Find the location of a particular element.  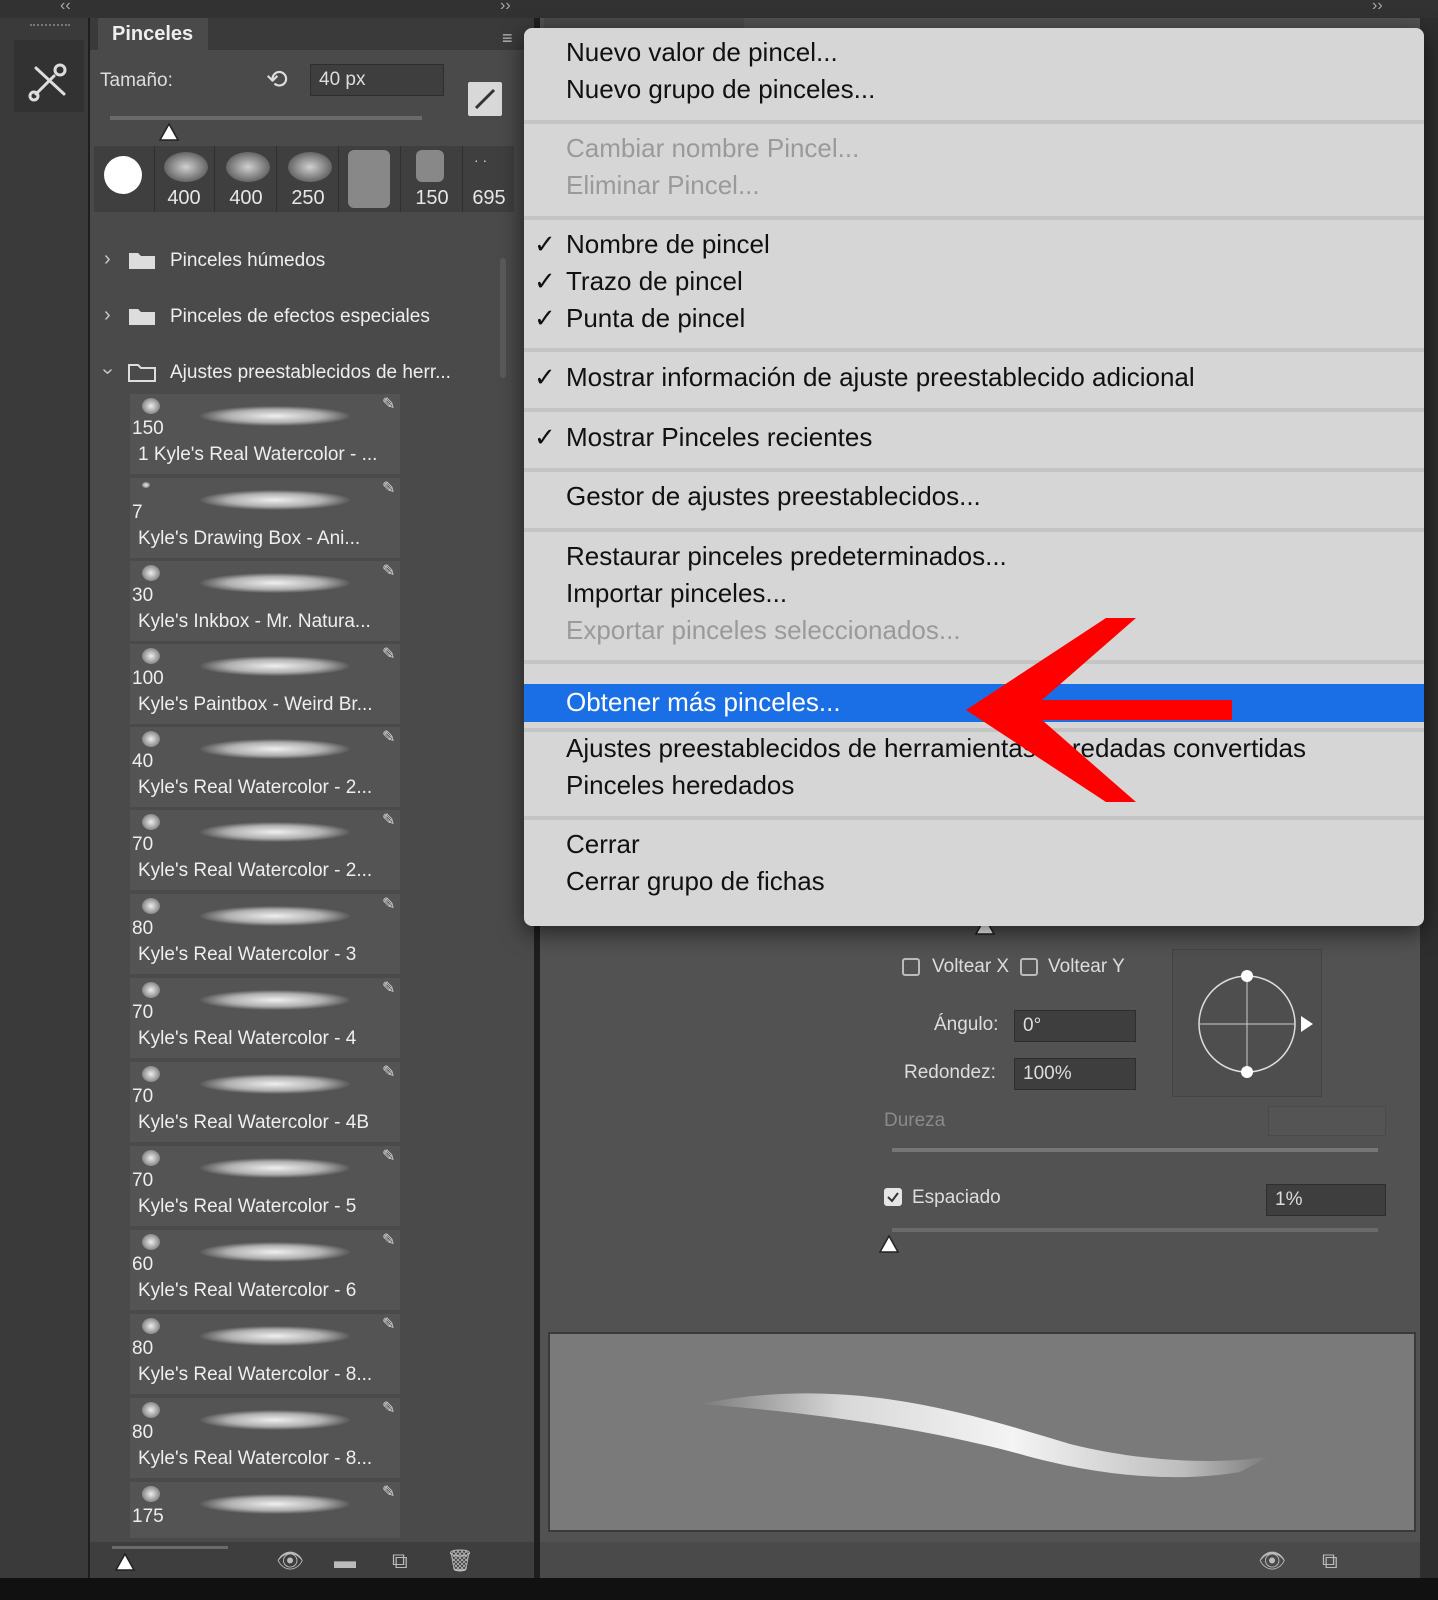

stroke-preview-graphic is located at coordinates (985, 1435).